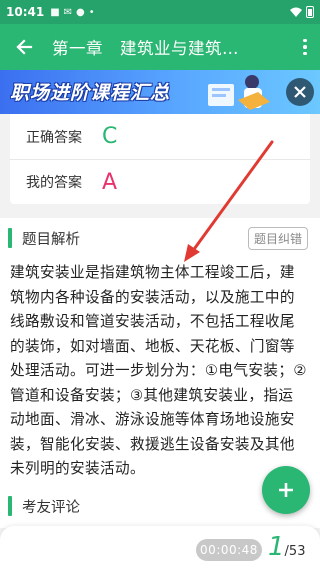 The width and height of the screenshot is (320, 568). Describe the element at coordinates (160, 136) in the screenshot. I see `correct-answer-row: 正确答案 C` at that location.